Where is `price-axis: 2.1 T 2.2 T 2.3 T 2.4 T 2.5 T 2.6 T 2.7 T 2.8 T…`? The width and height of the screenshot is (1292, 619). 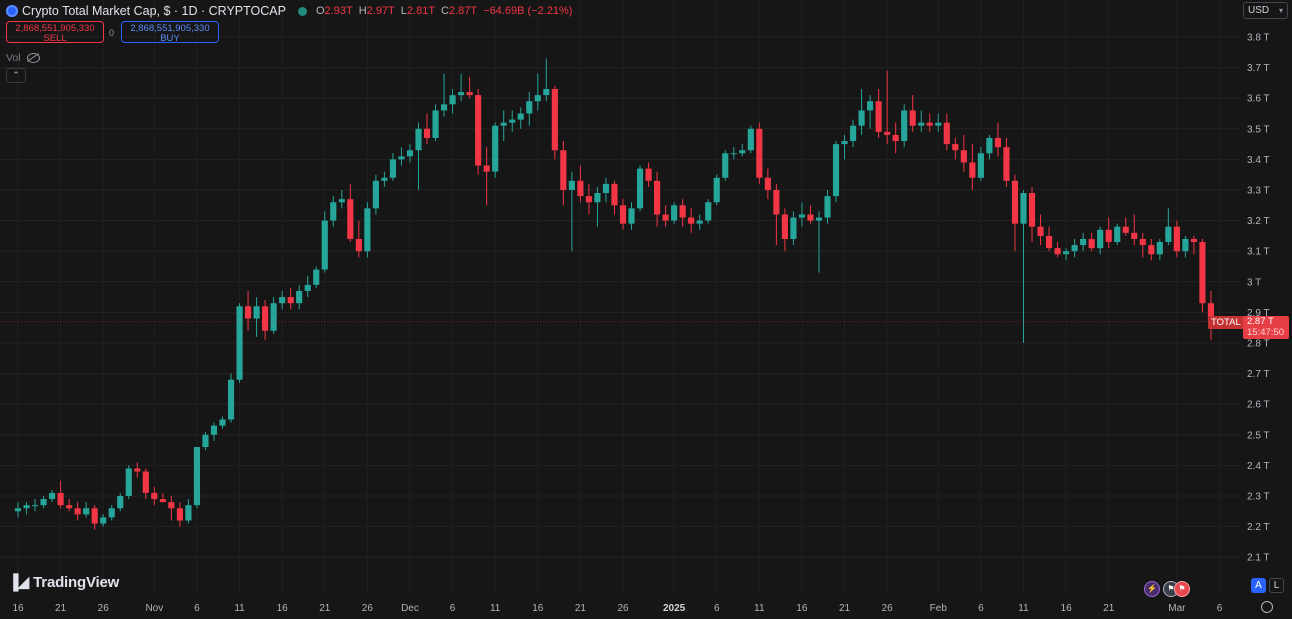 price-axis: 2.1 T 2.2 T 2.3 T 2.4 T 2.5 T 2.6 T 2.7 T 2.8 T… is located at coordinates (1258, 298).